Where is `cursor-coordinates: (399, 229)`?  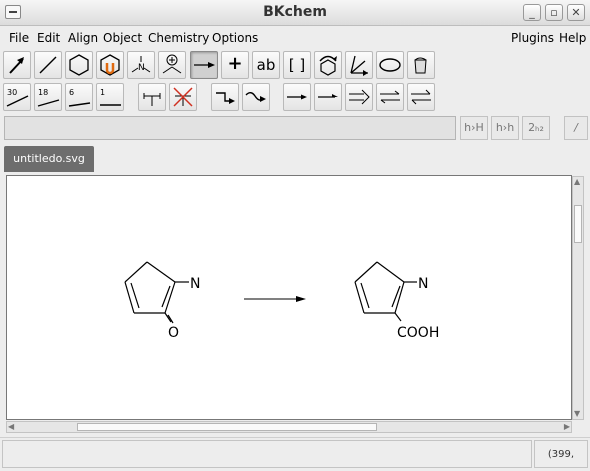 cursor-coordinates: (399, 229) is located at coordinates (561, 454).